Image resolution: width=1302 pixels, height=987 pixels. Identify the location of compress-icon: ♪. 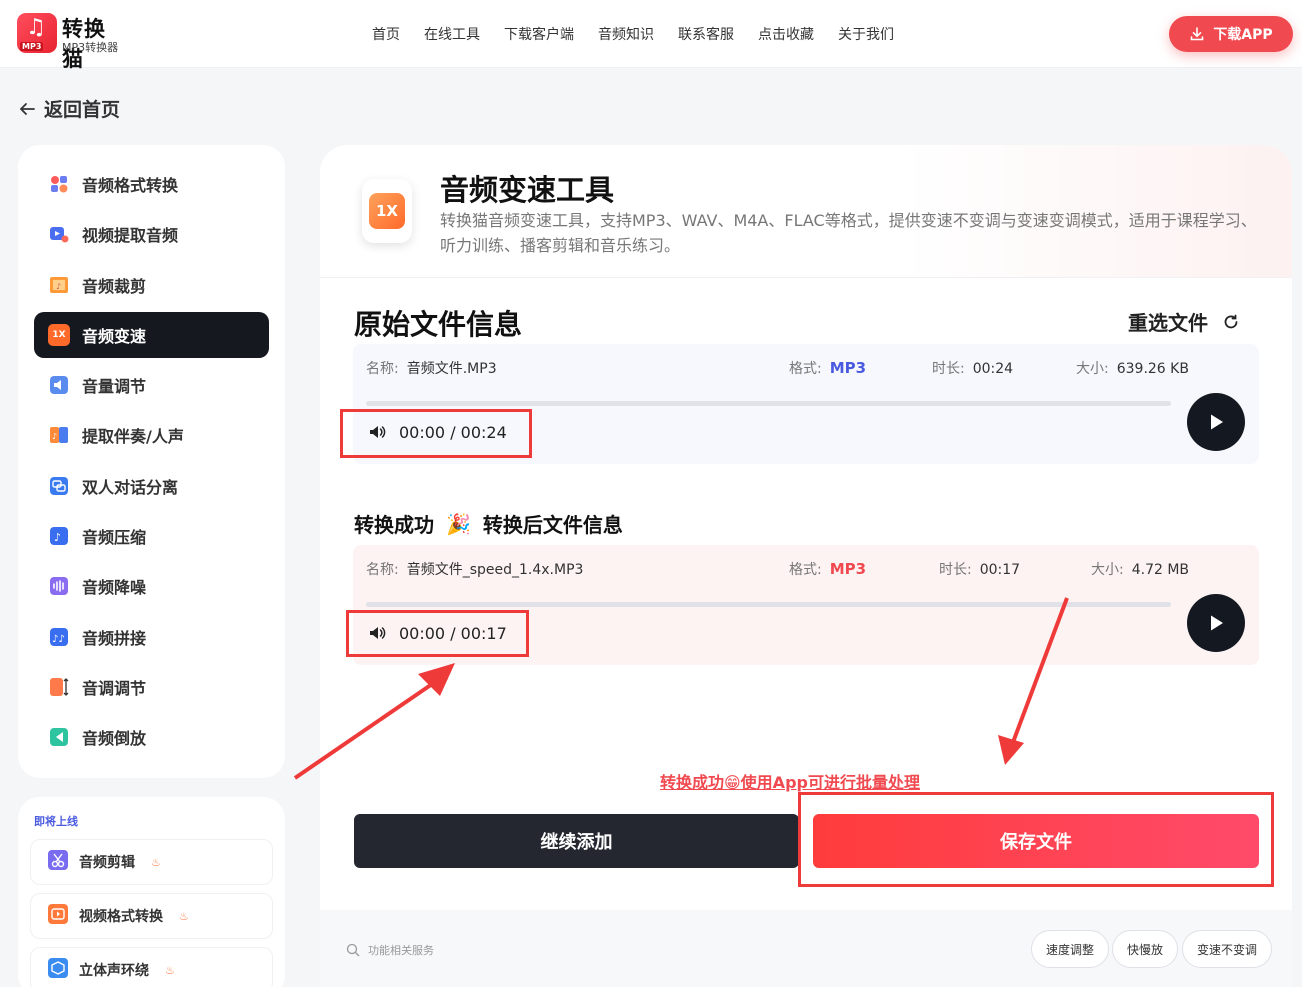
(59, 536).